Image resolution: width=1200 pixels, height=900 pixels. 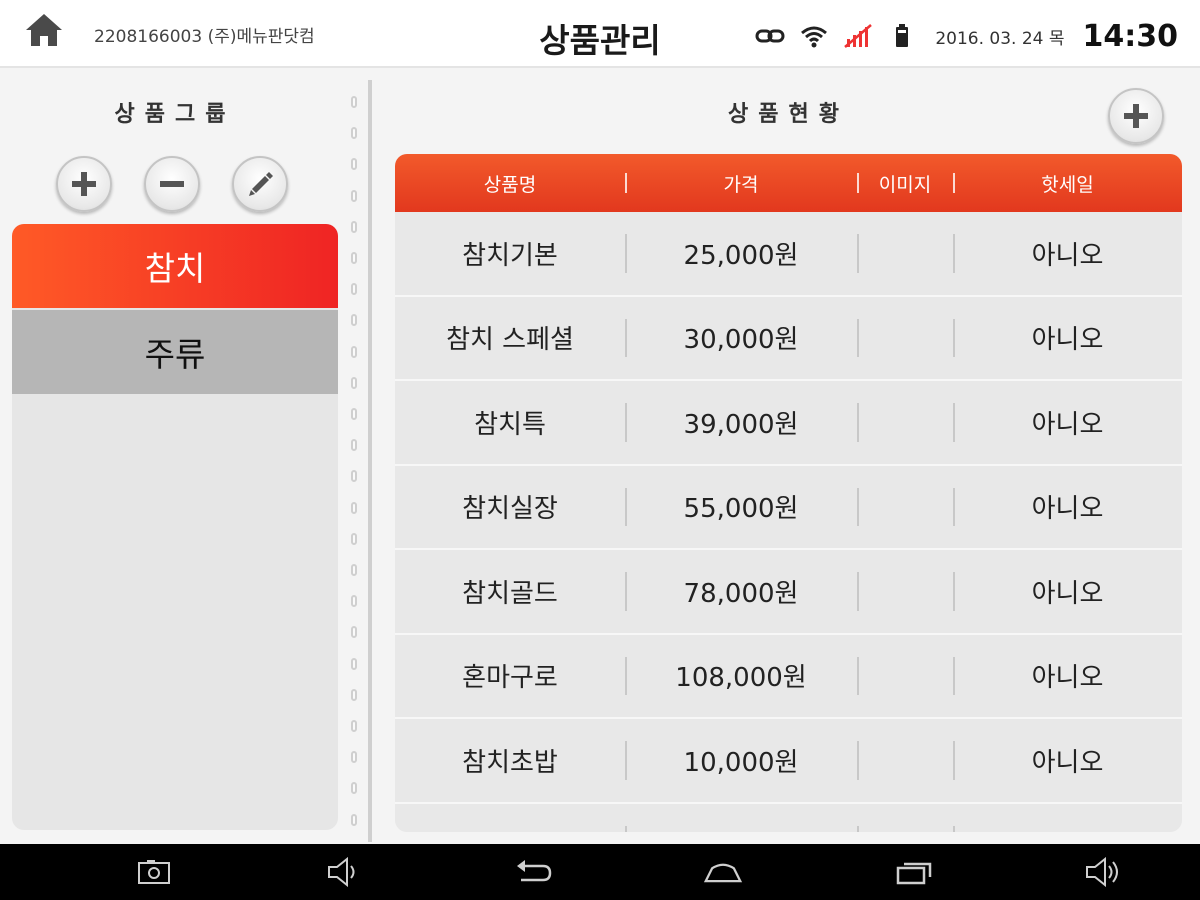 I want to click on add-group-button, so click(x=84, y=184).